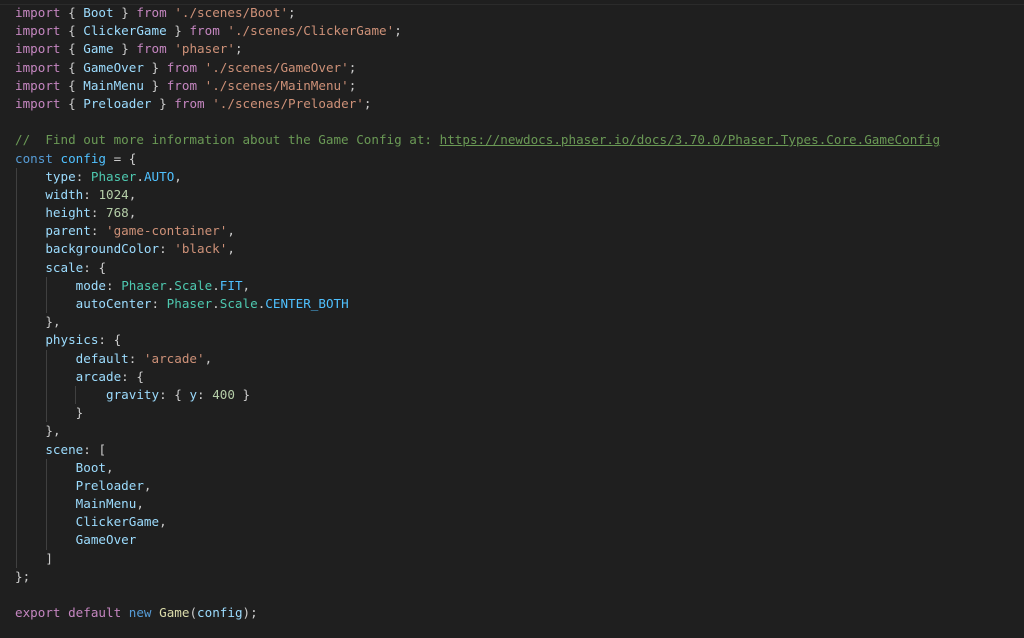 The width and height of the screenshot is (1024, 638). I want to click on code-line: autoCenter: Phaser.Scale.CENTER_BOTH, so click(517, 304).